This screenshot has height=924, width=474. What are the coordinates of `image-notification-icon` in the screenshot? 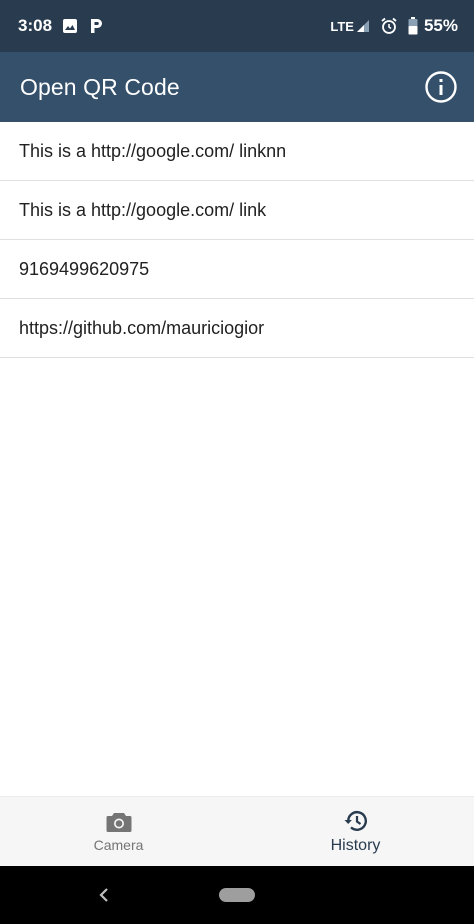 It's located at (70, 26).